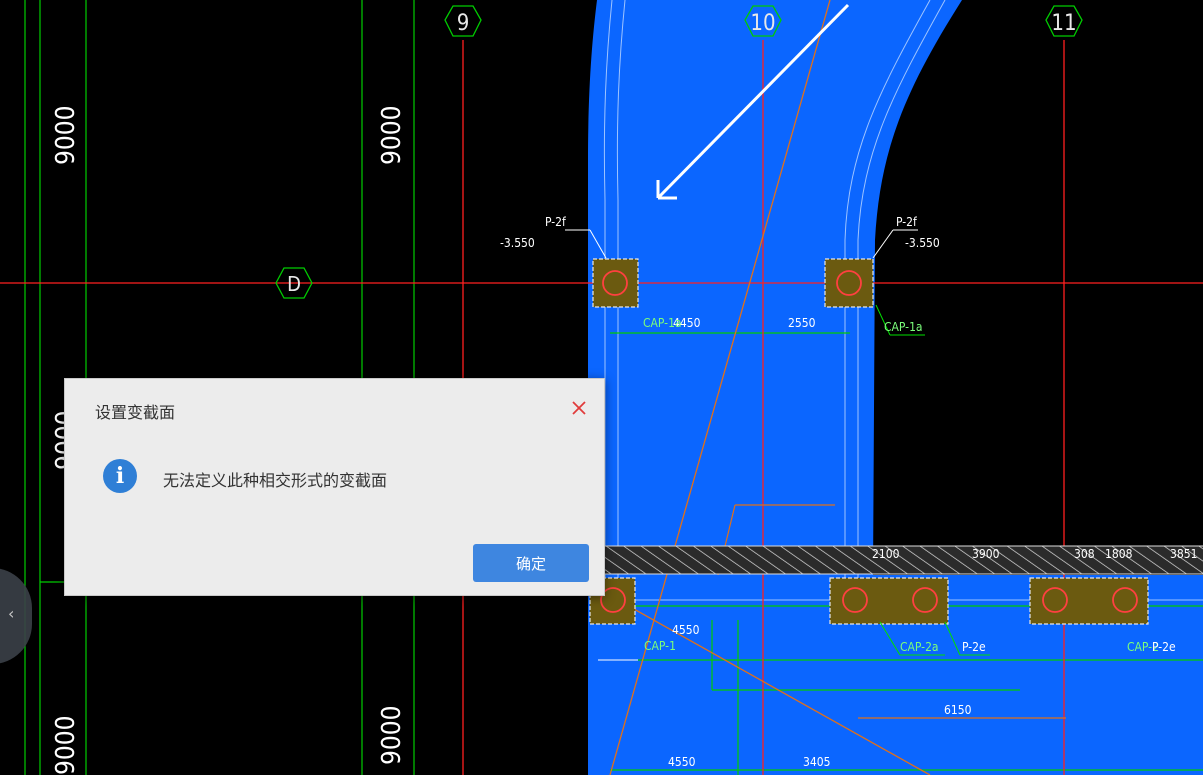  I want to click on axis-label-10: 10, so click(762, 23).